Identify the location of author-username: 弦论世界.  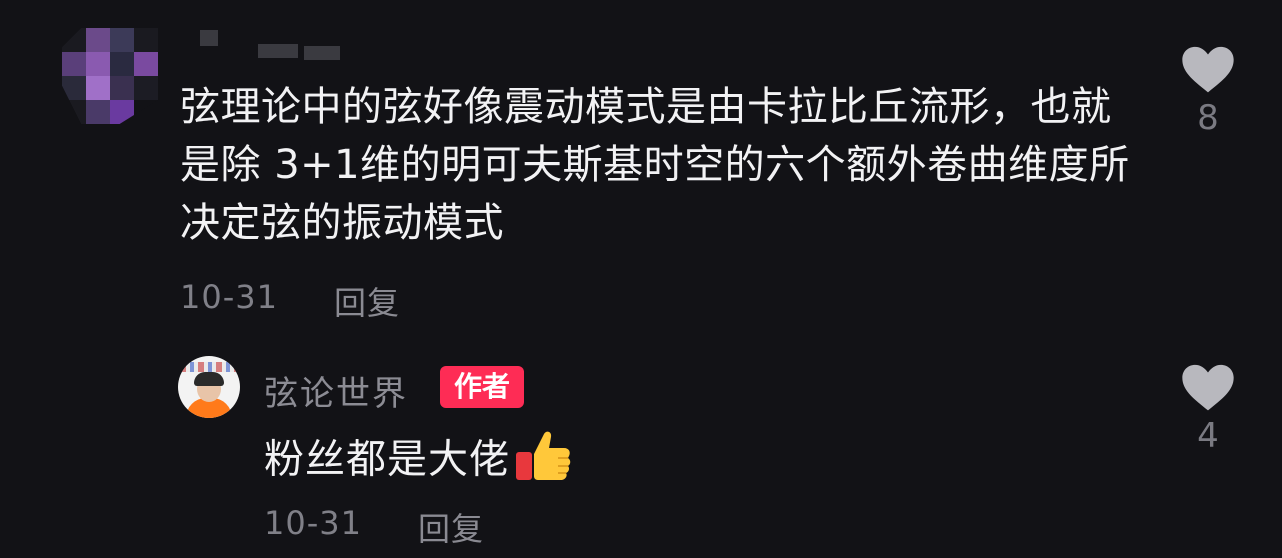
(336, 390).